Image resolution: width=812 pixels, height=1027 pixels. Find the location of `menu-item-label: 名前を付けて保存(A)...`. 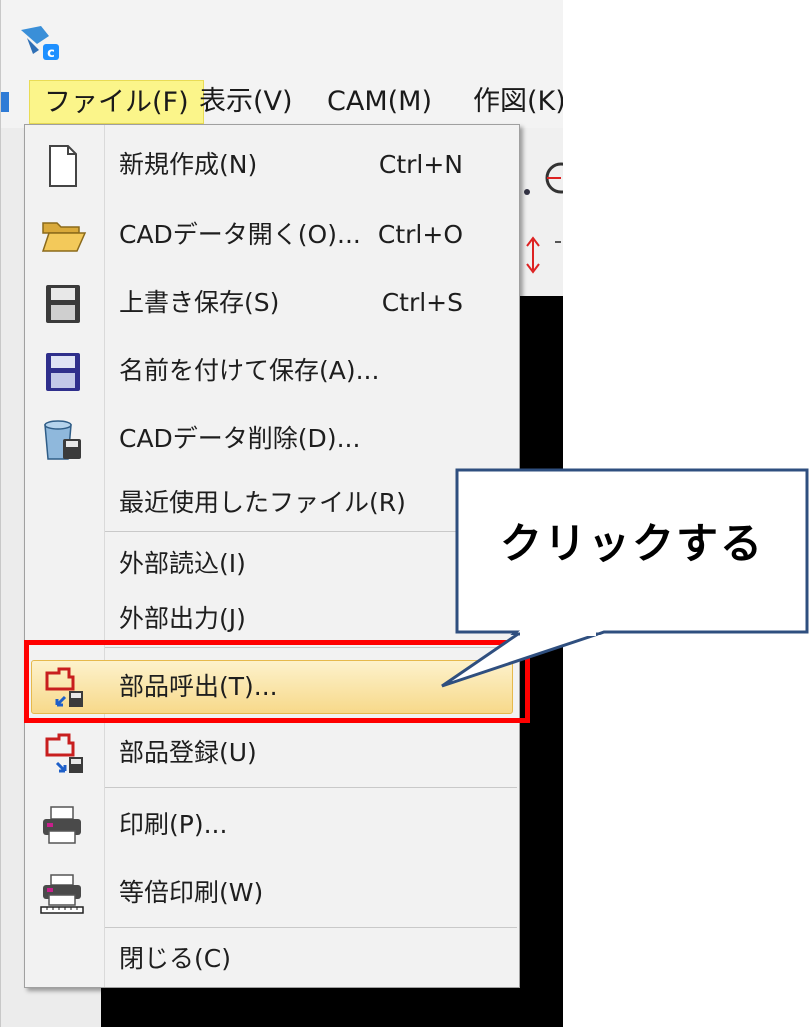

menu-item-label: 名前を付けて保存(A)... is located at coordinates (249, 370).